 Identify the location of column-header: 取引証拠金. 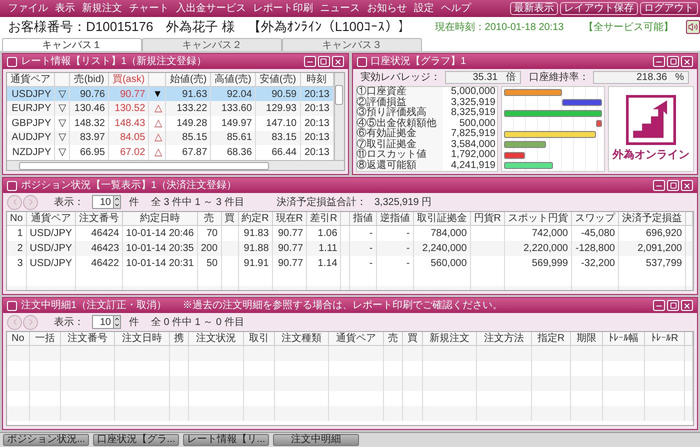
(441, 219).